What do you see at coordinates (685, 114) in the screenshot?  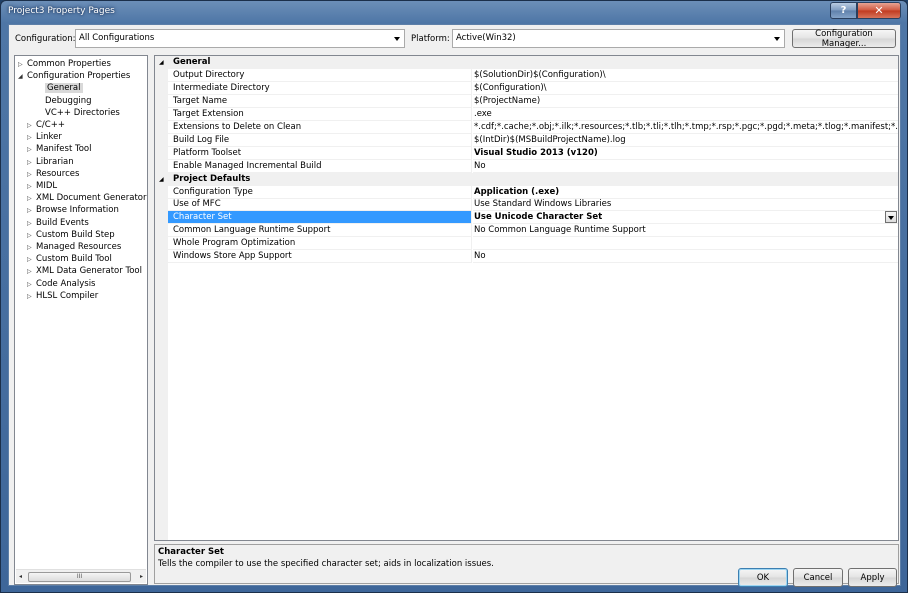 I see `property-value: .exe` at bounding box center [685, 114].